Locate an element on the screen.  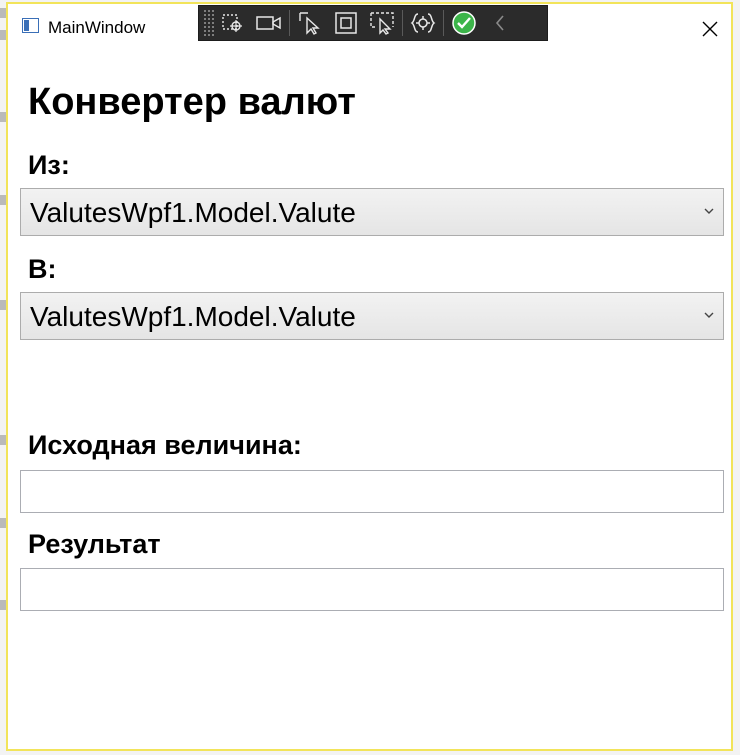
layout-adorner-icon is located at coordinates (346, 23).